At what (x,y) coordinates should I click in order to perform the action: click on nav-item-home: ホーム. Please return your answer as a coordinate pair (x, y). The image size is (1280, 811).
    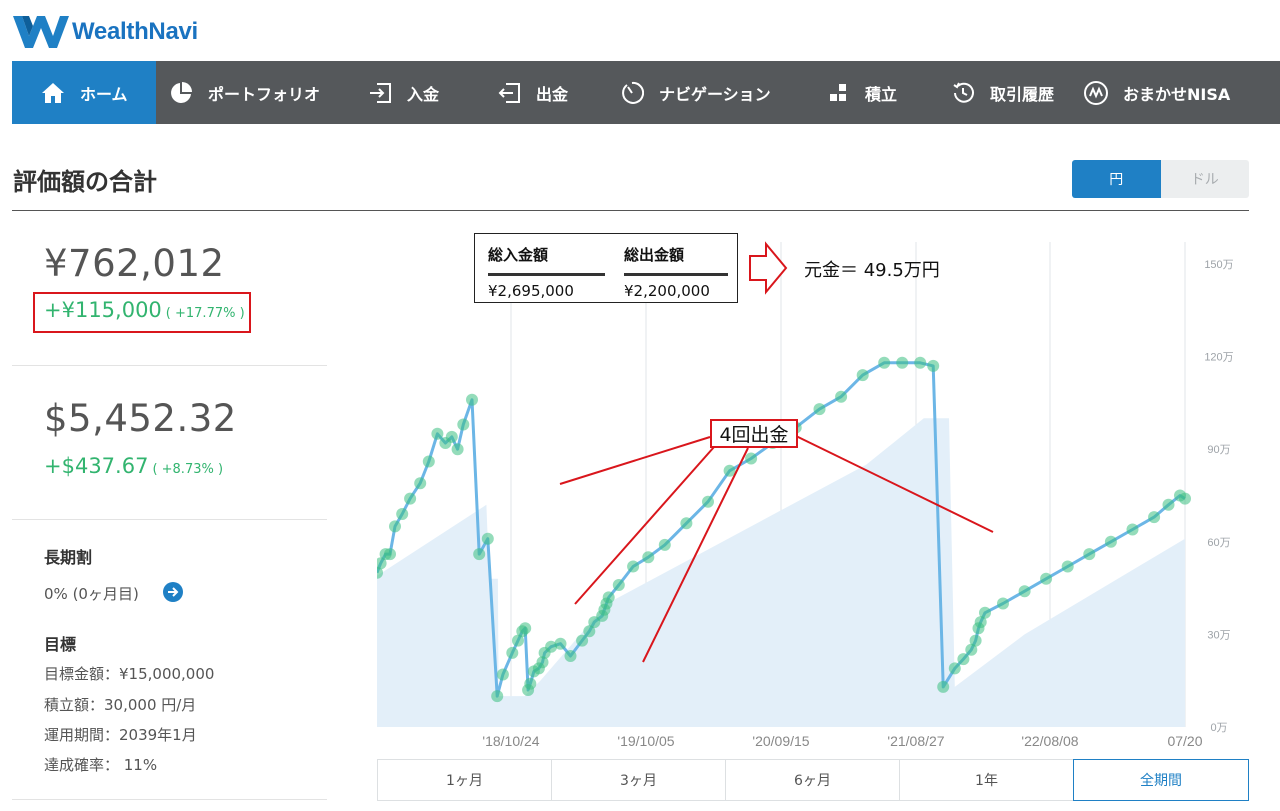
    Looking at the image, I should click on (84, 92).